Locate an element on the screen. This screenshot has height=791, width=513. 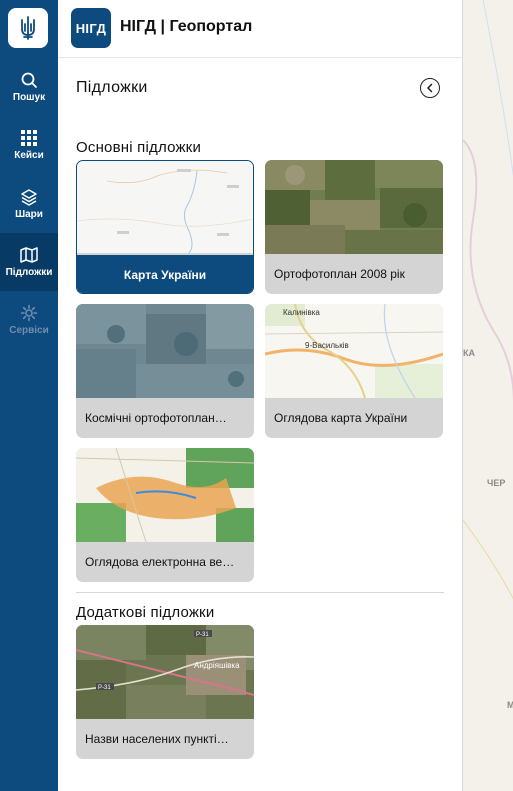
panel-title: Підложки is located at coordinates (112, 87).